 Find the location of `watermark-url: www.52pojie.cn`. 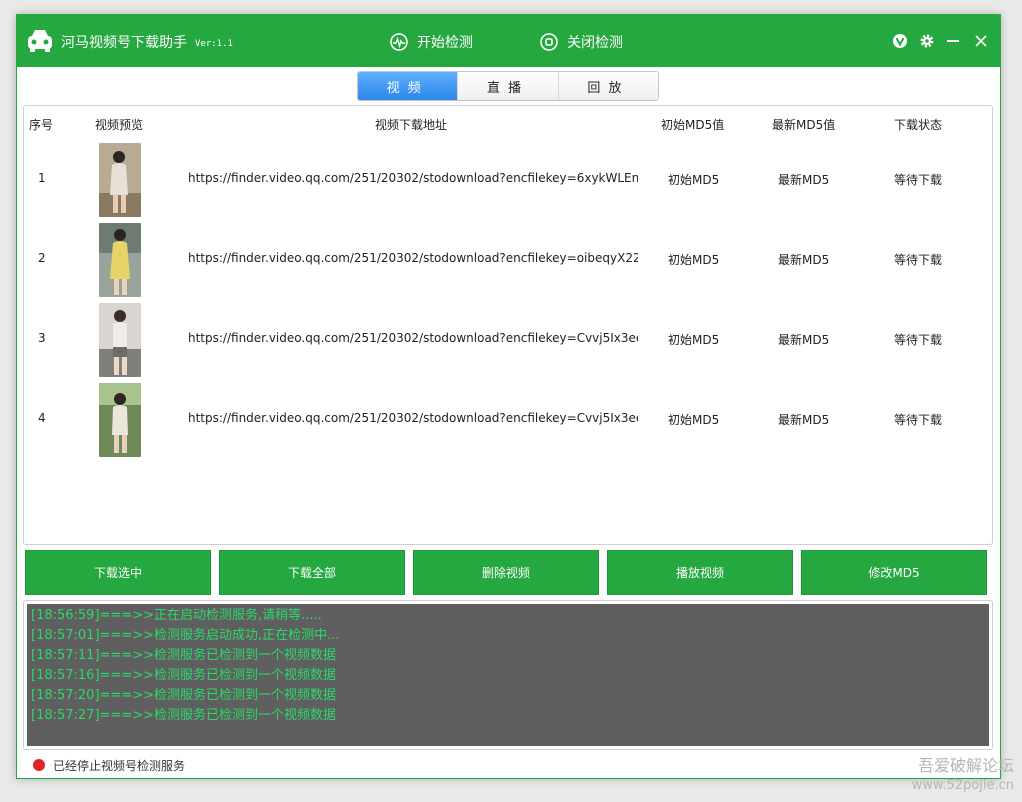

watermark-url: www.52pojie.cn is located at coordinates (962, 785).